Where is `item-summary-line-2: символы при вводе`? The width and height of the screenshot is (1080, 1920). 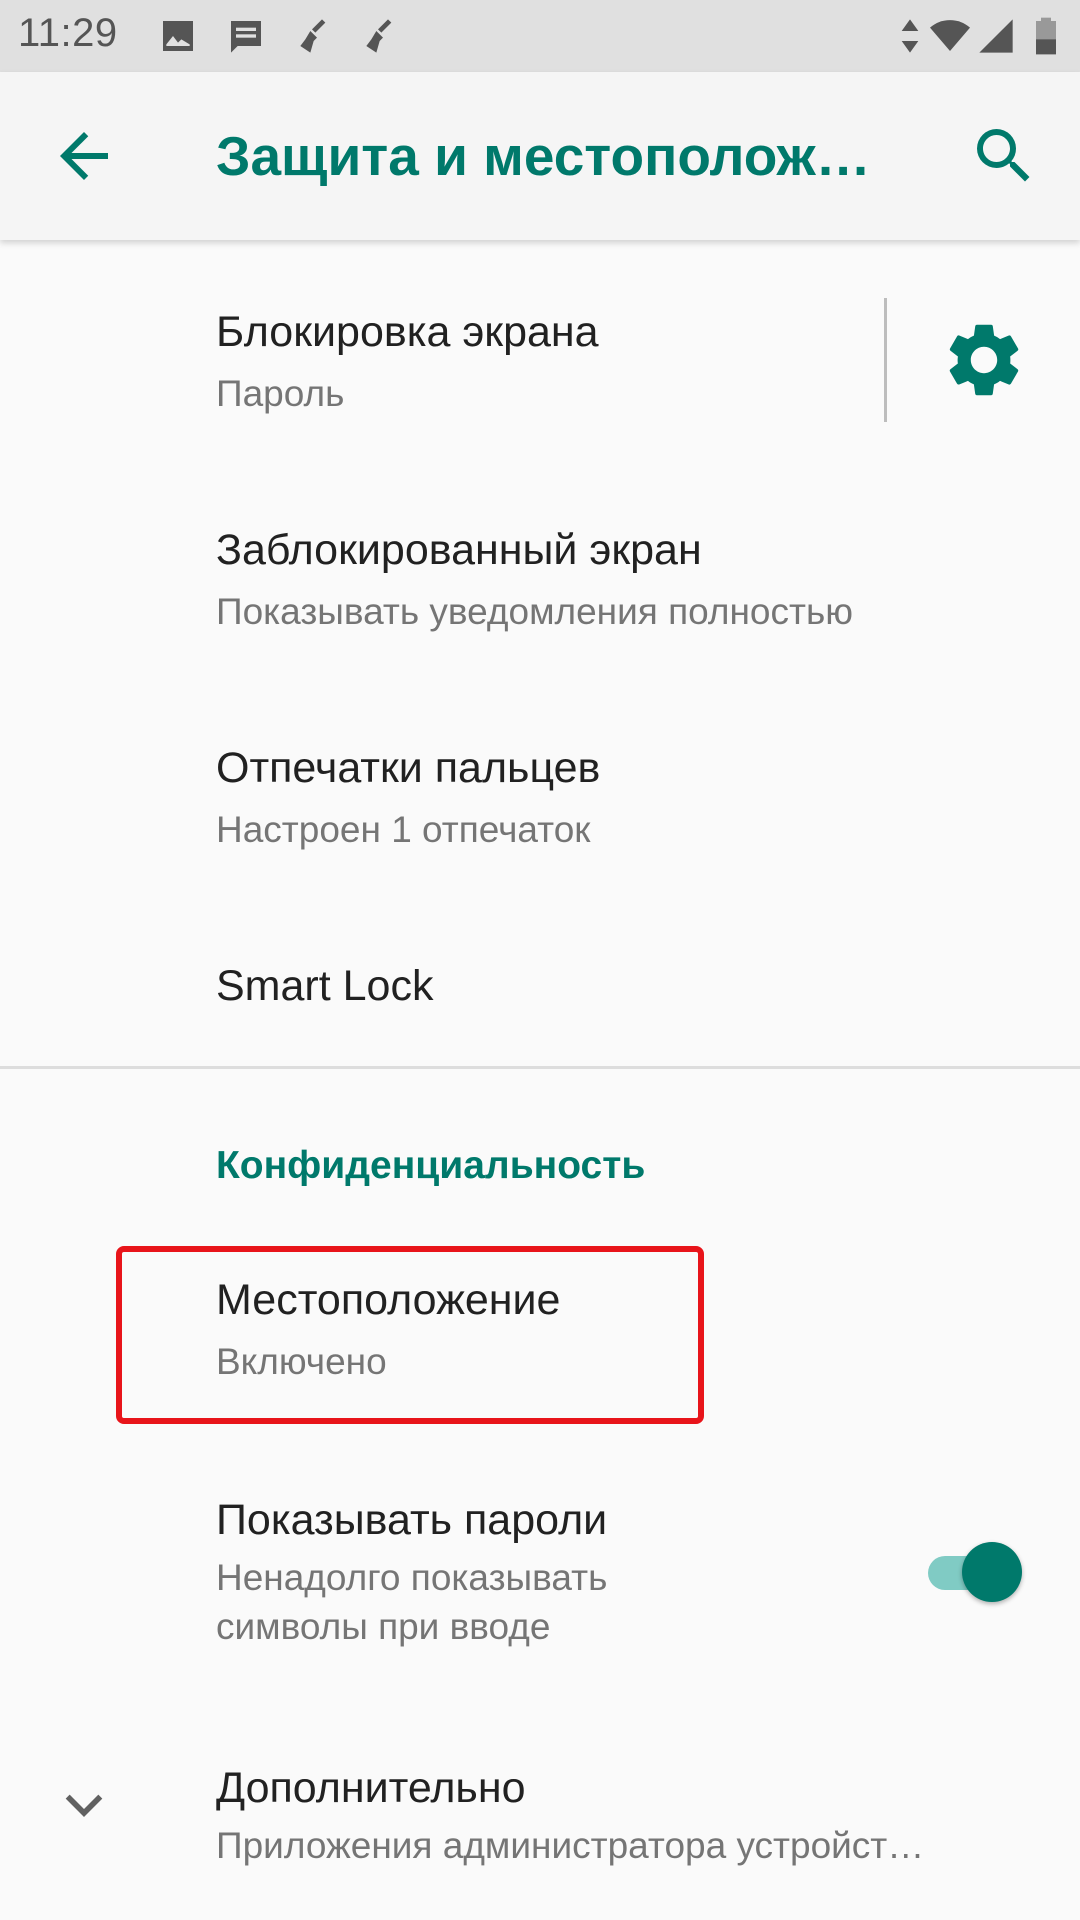
item-summary-line-2: символы при вводе is located at coordinates (383, 1626).